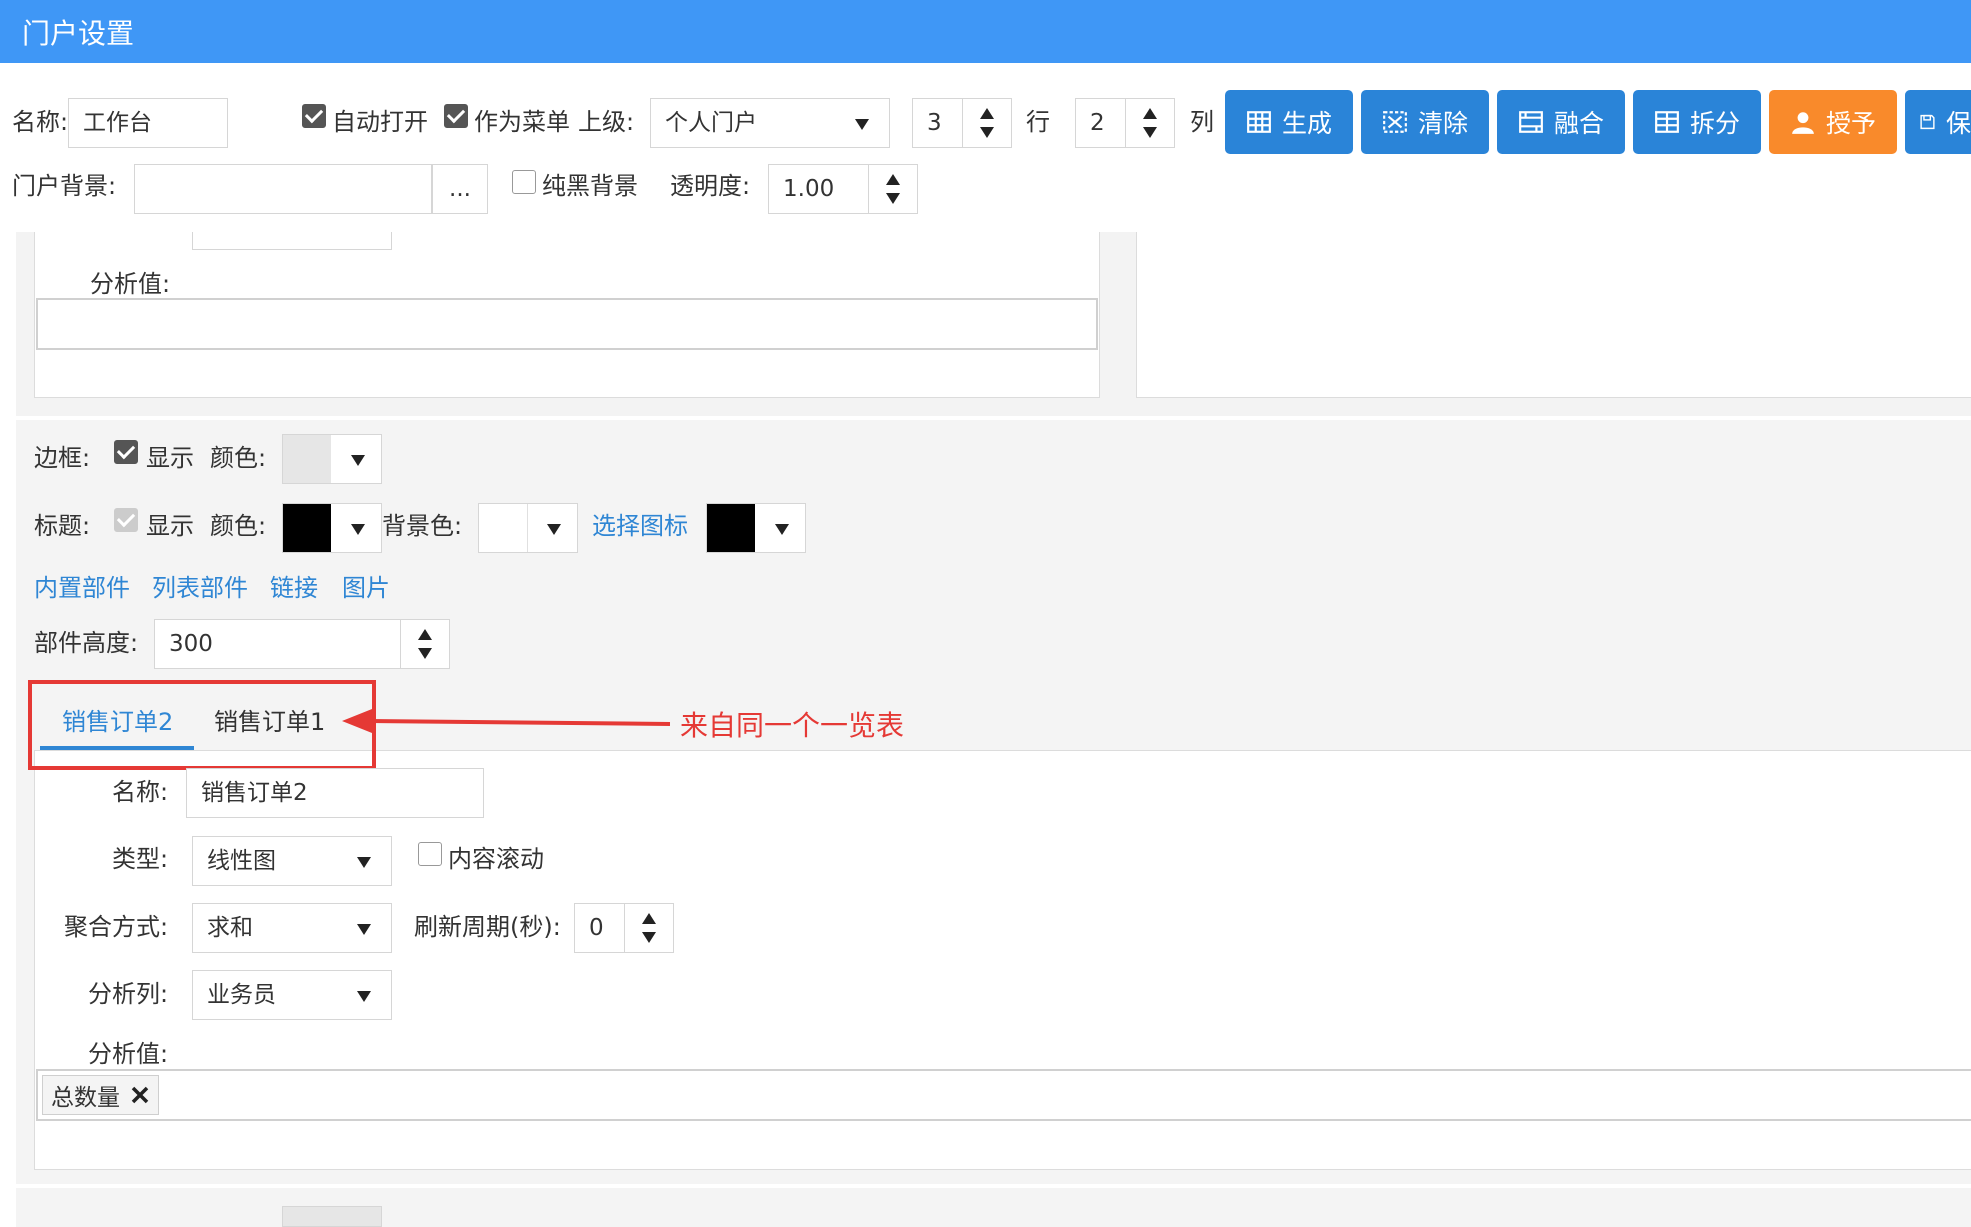  I want to click on merge-button: 融合, so click(1561, 122).